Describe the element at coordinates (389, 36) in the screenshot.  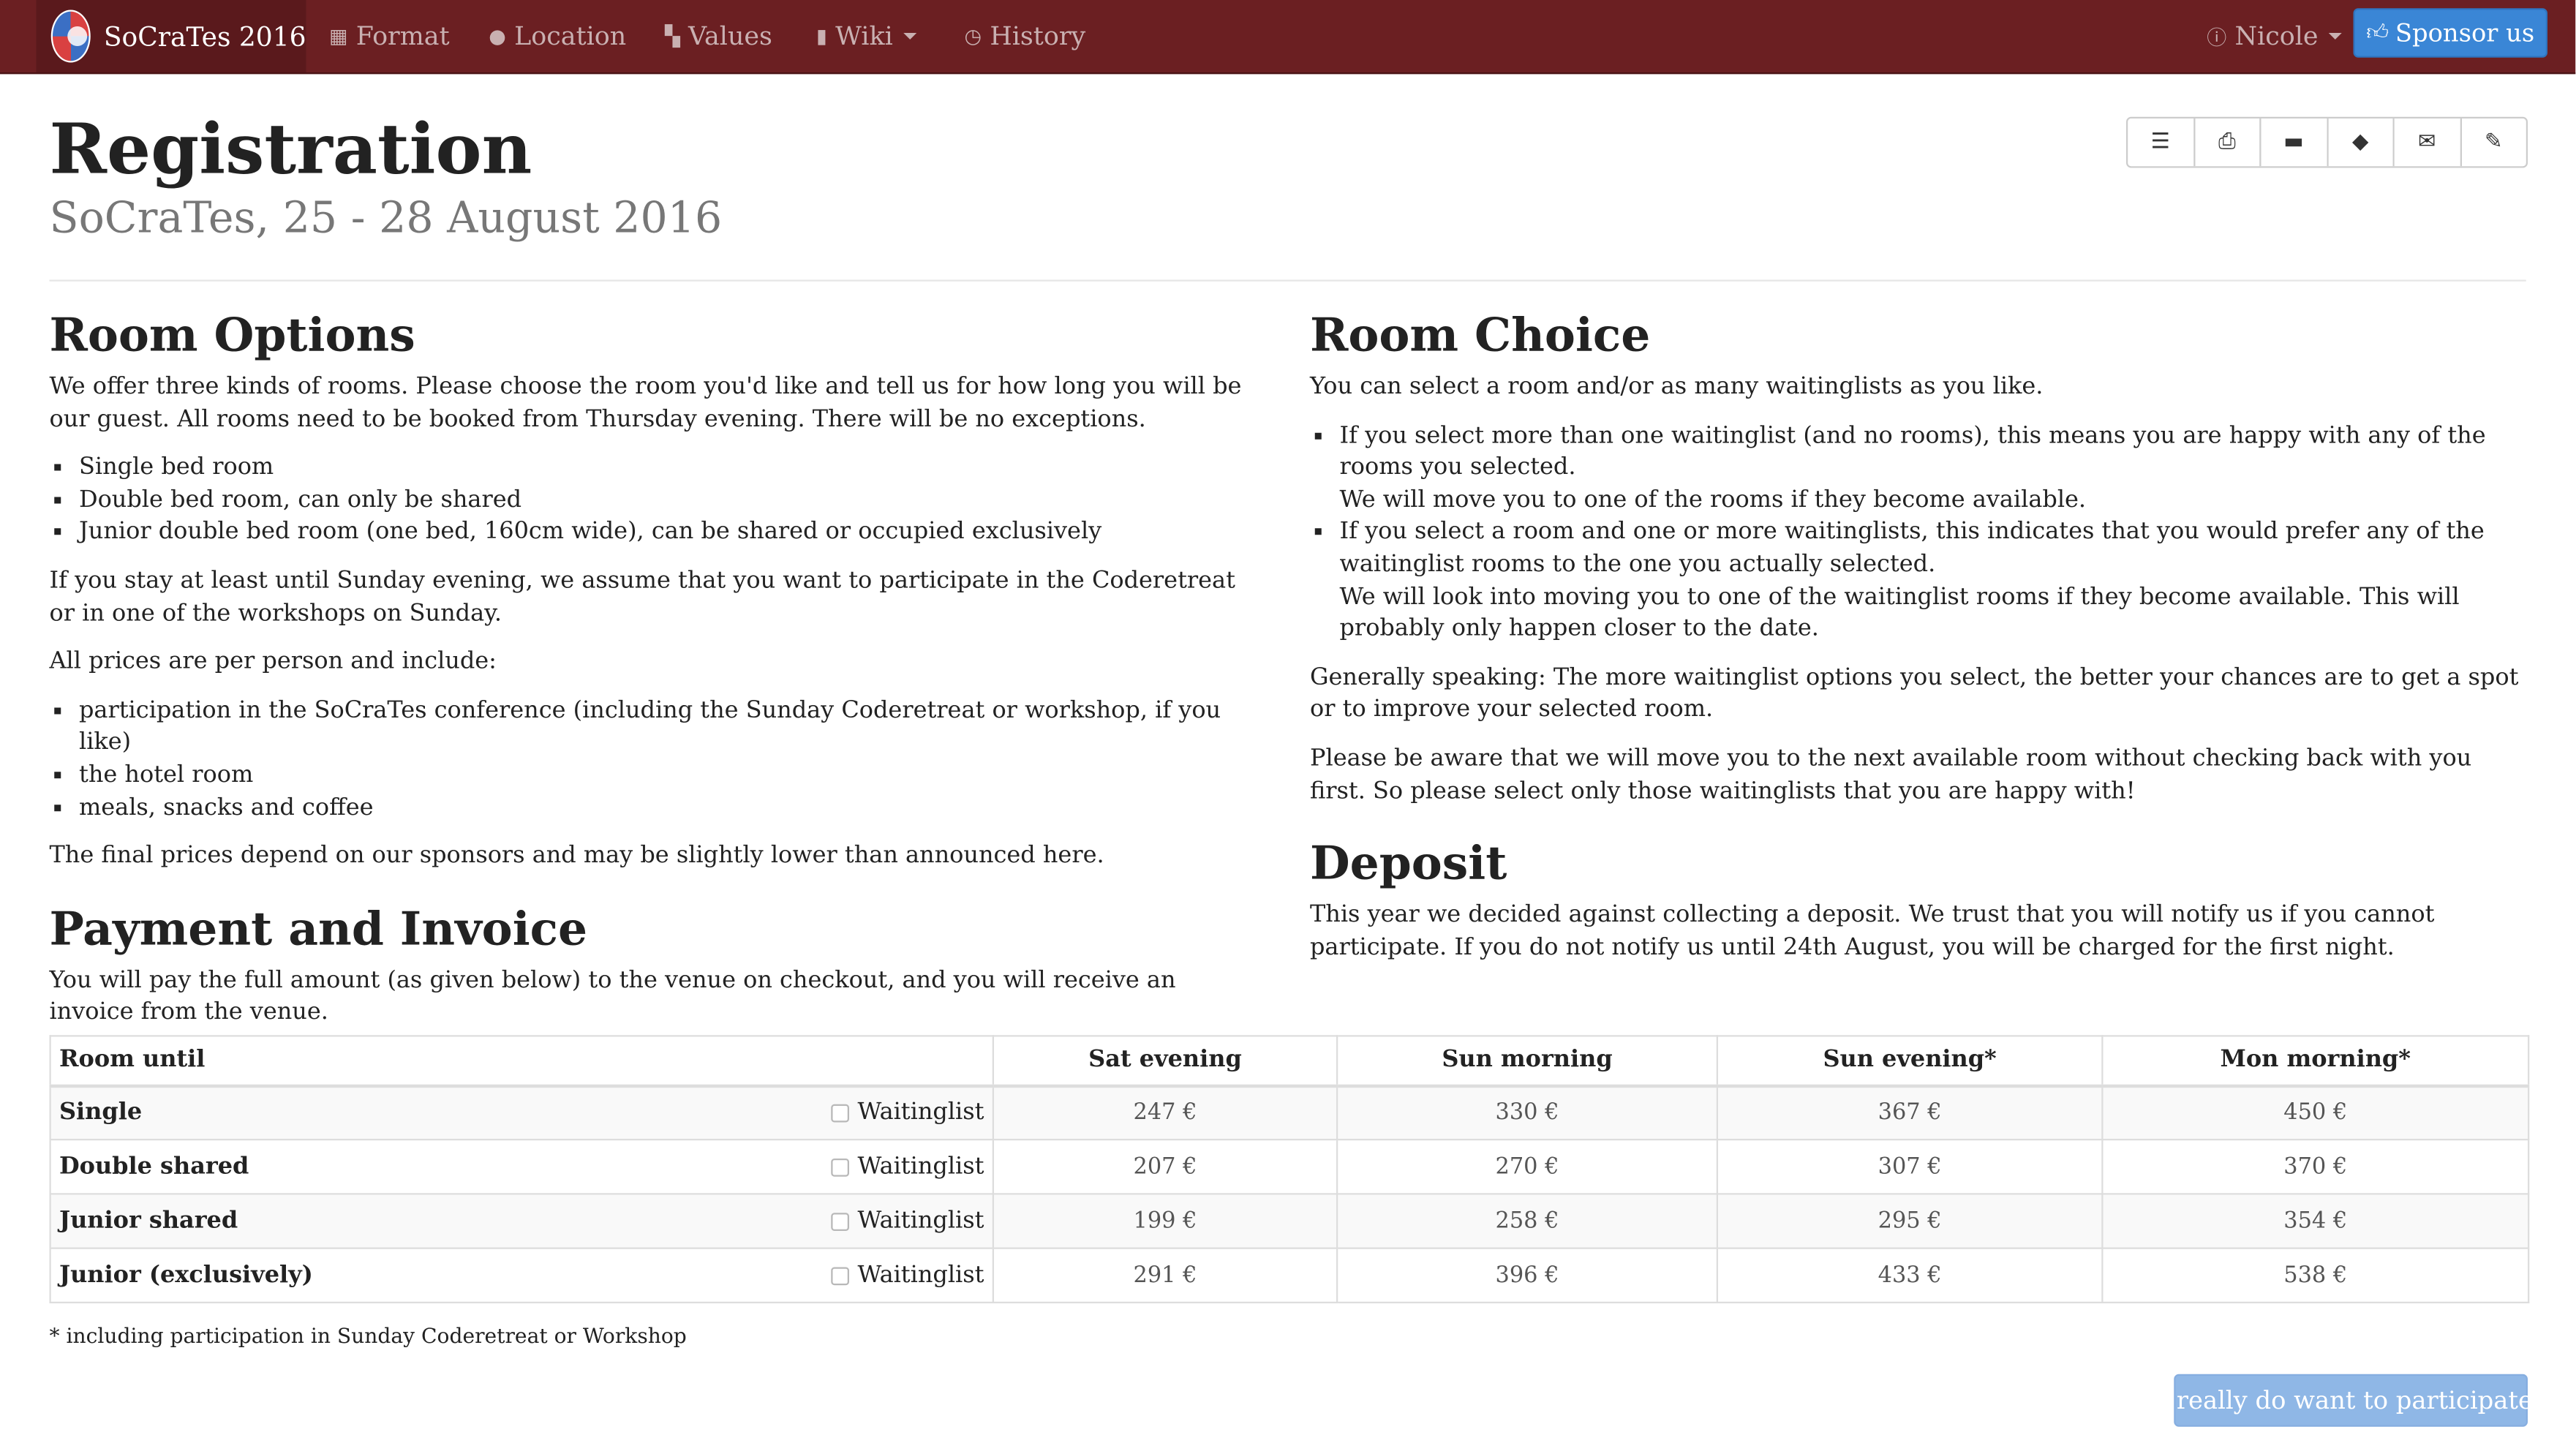
I see `nav-format: ▦ Format` at that location.